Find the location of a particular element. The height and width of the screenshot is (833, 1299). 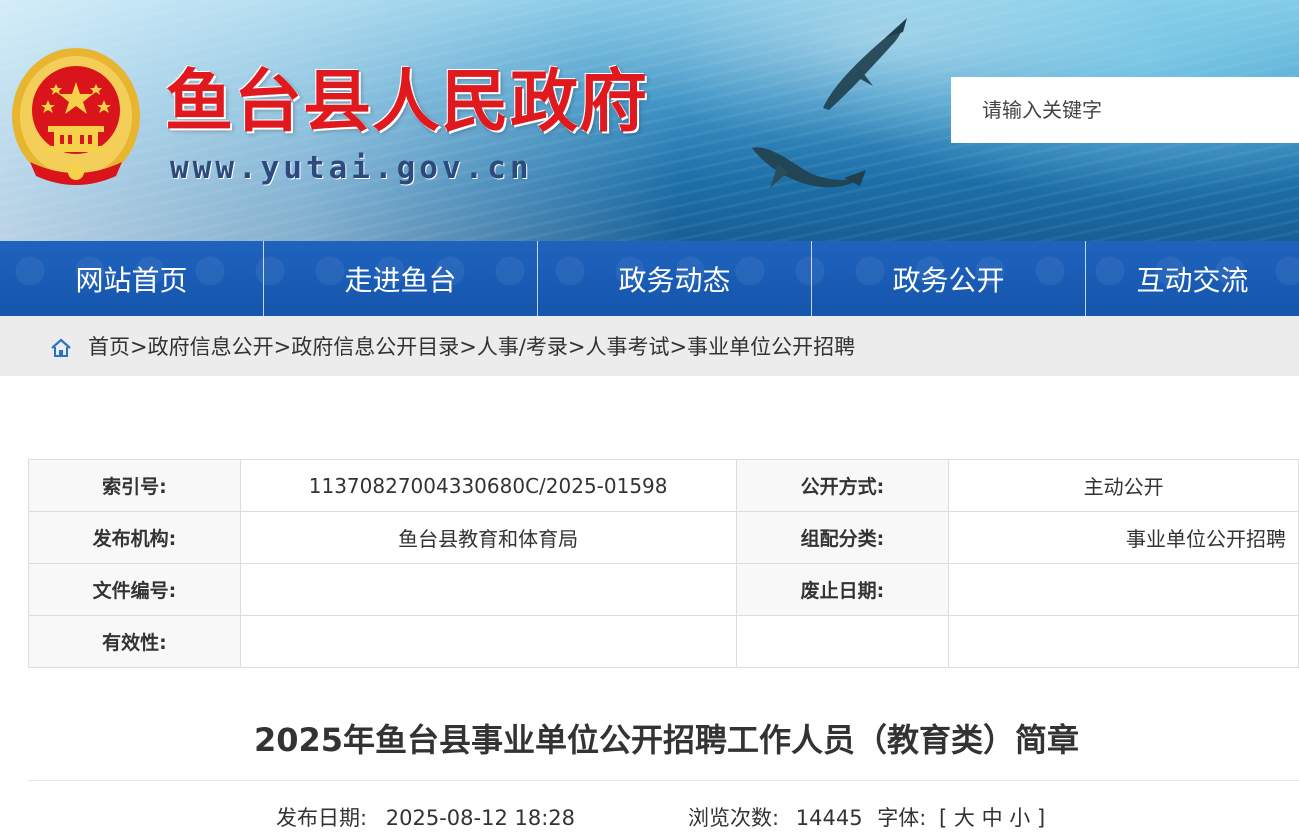

publish-date-info: 发布日期: 2025-08-12 18:28 is located at coordinates (425, 818).